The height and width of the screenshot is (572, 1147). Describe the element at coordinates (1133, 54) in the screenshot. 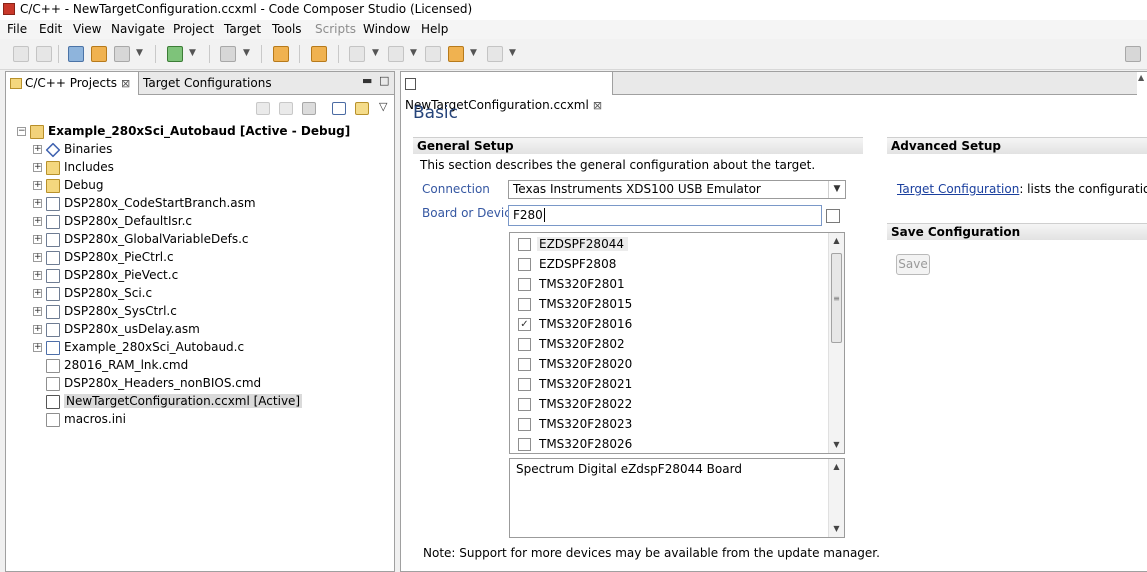

I see `open-perspective-icon` at that location.